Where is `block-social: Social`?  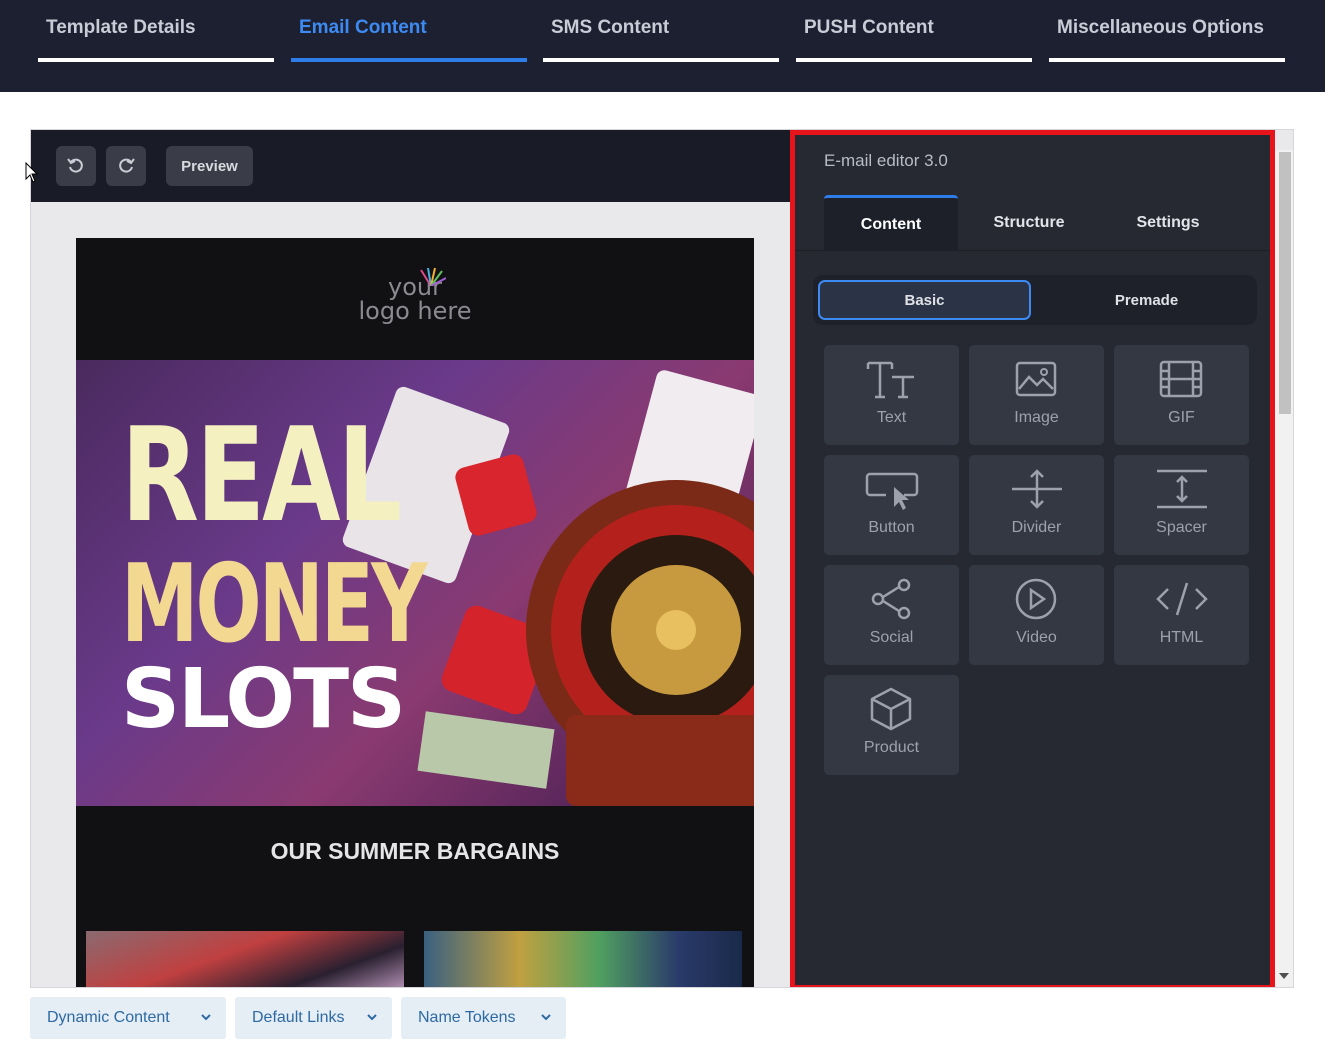
block-social: Social is located at coordinates (891, 615).